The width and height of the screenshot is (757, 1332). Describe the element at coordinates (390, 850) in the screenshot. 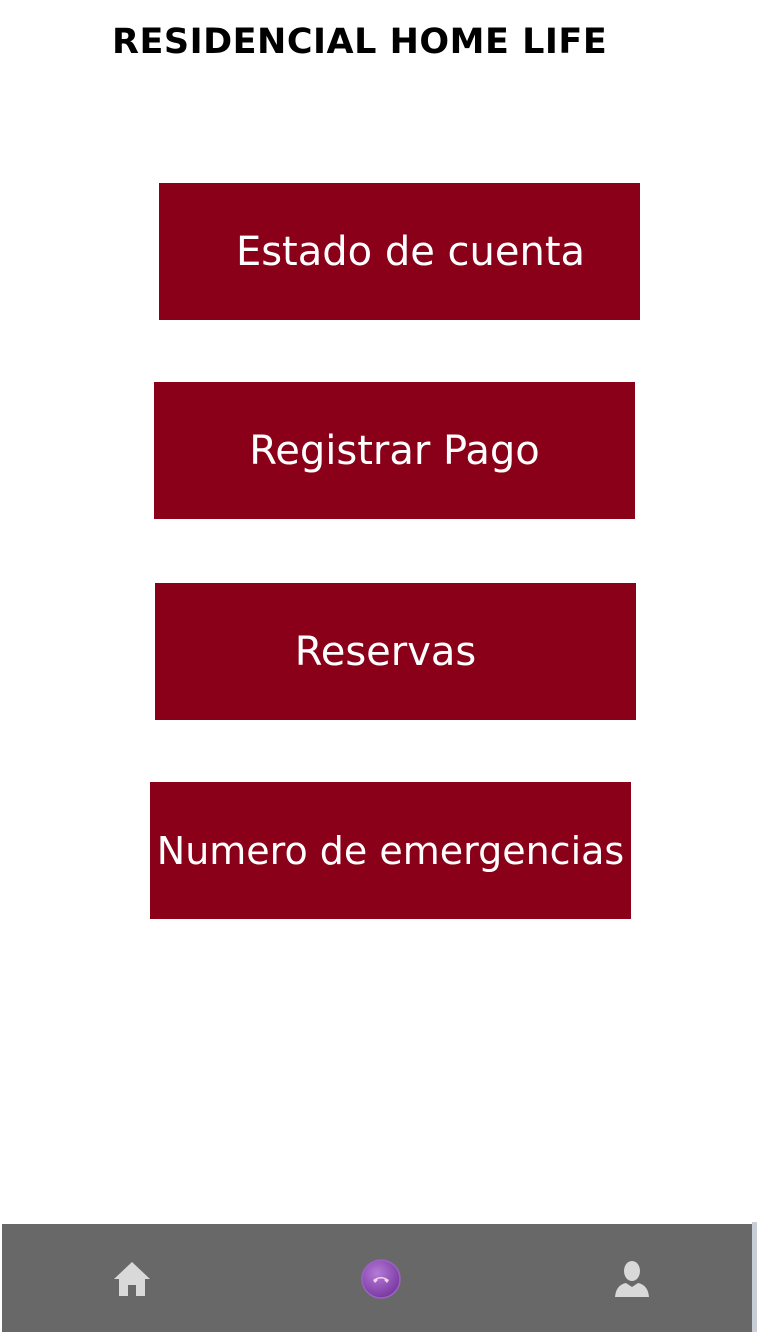

I see `numero-de-emergencias-button: Numero de emergencias` at that location.